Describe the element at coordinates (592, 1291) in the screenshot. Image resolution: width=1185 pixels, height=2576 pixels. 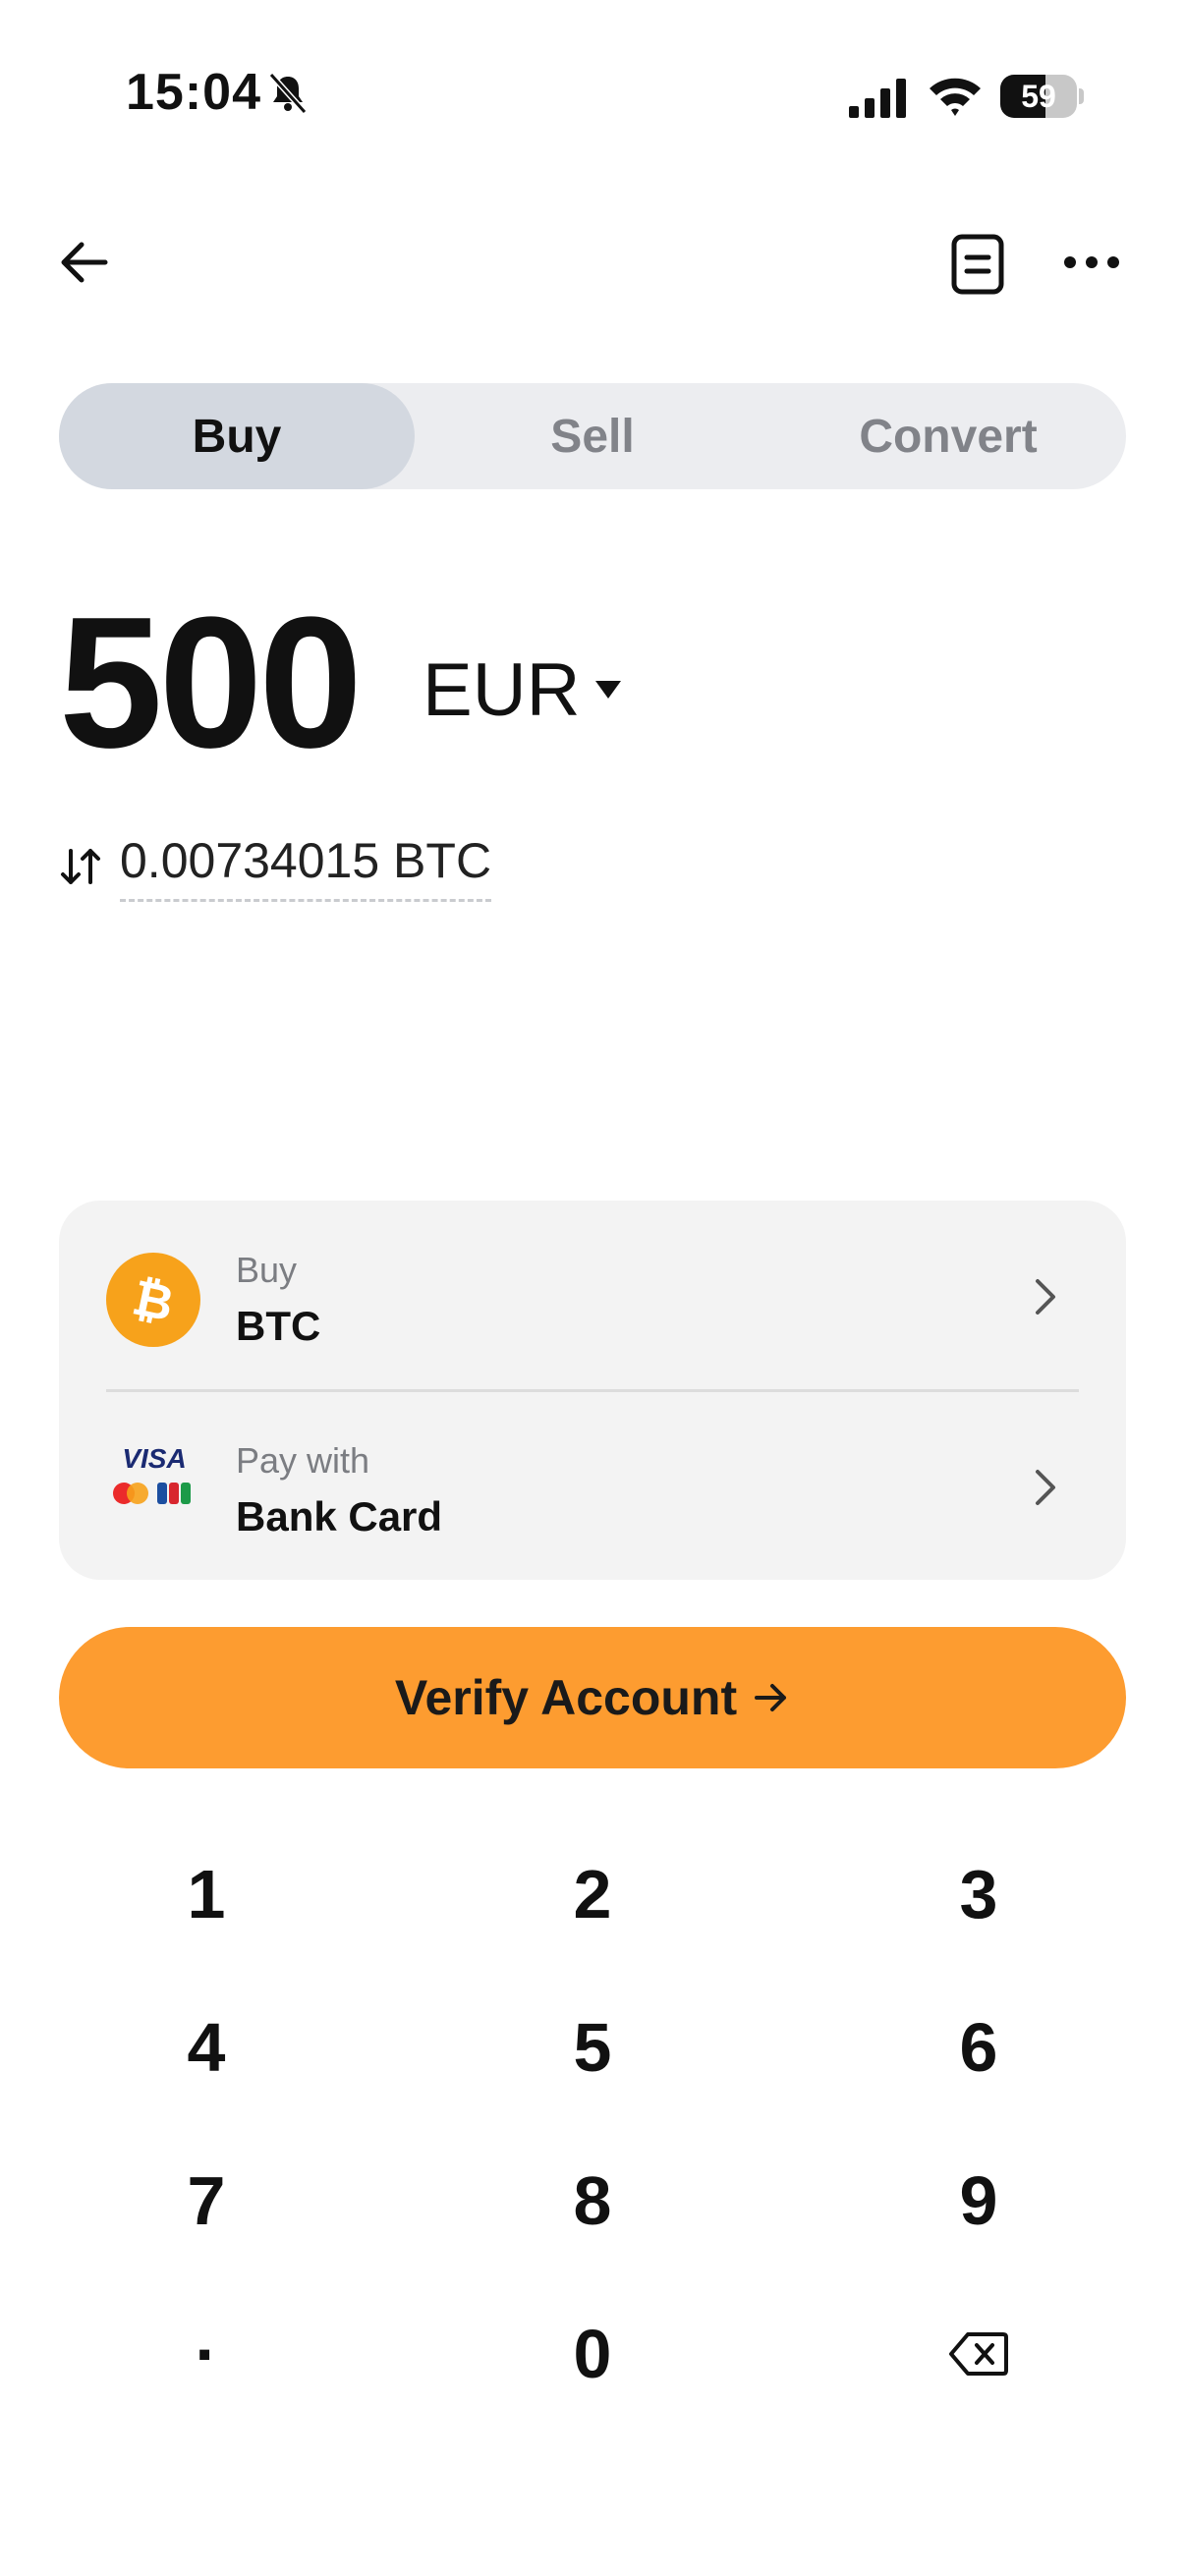
I see `asset-selector-row: ₿ Buy BTC` at that location.